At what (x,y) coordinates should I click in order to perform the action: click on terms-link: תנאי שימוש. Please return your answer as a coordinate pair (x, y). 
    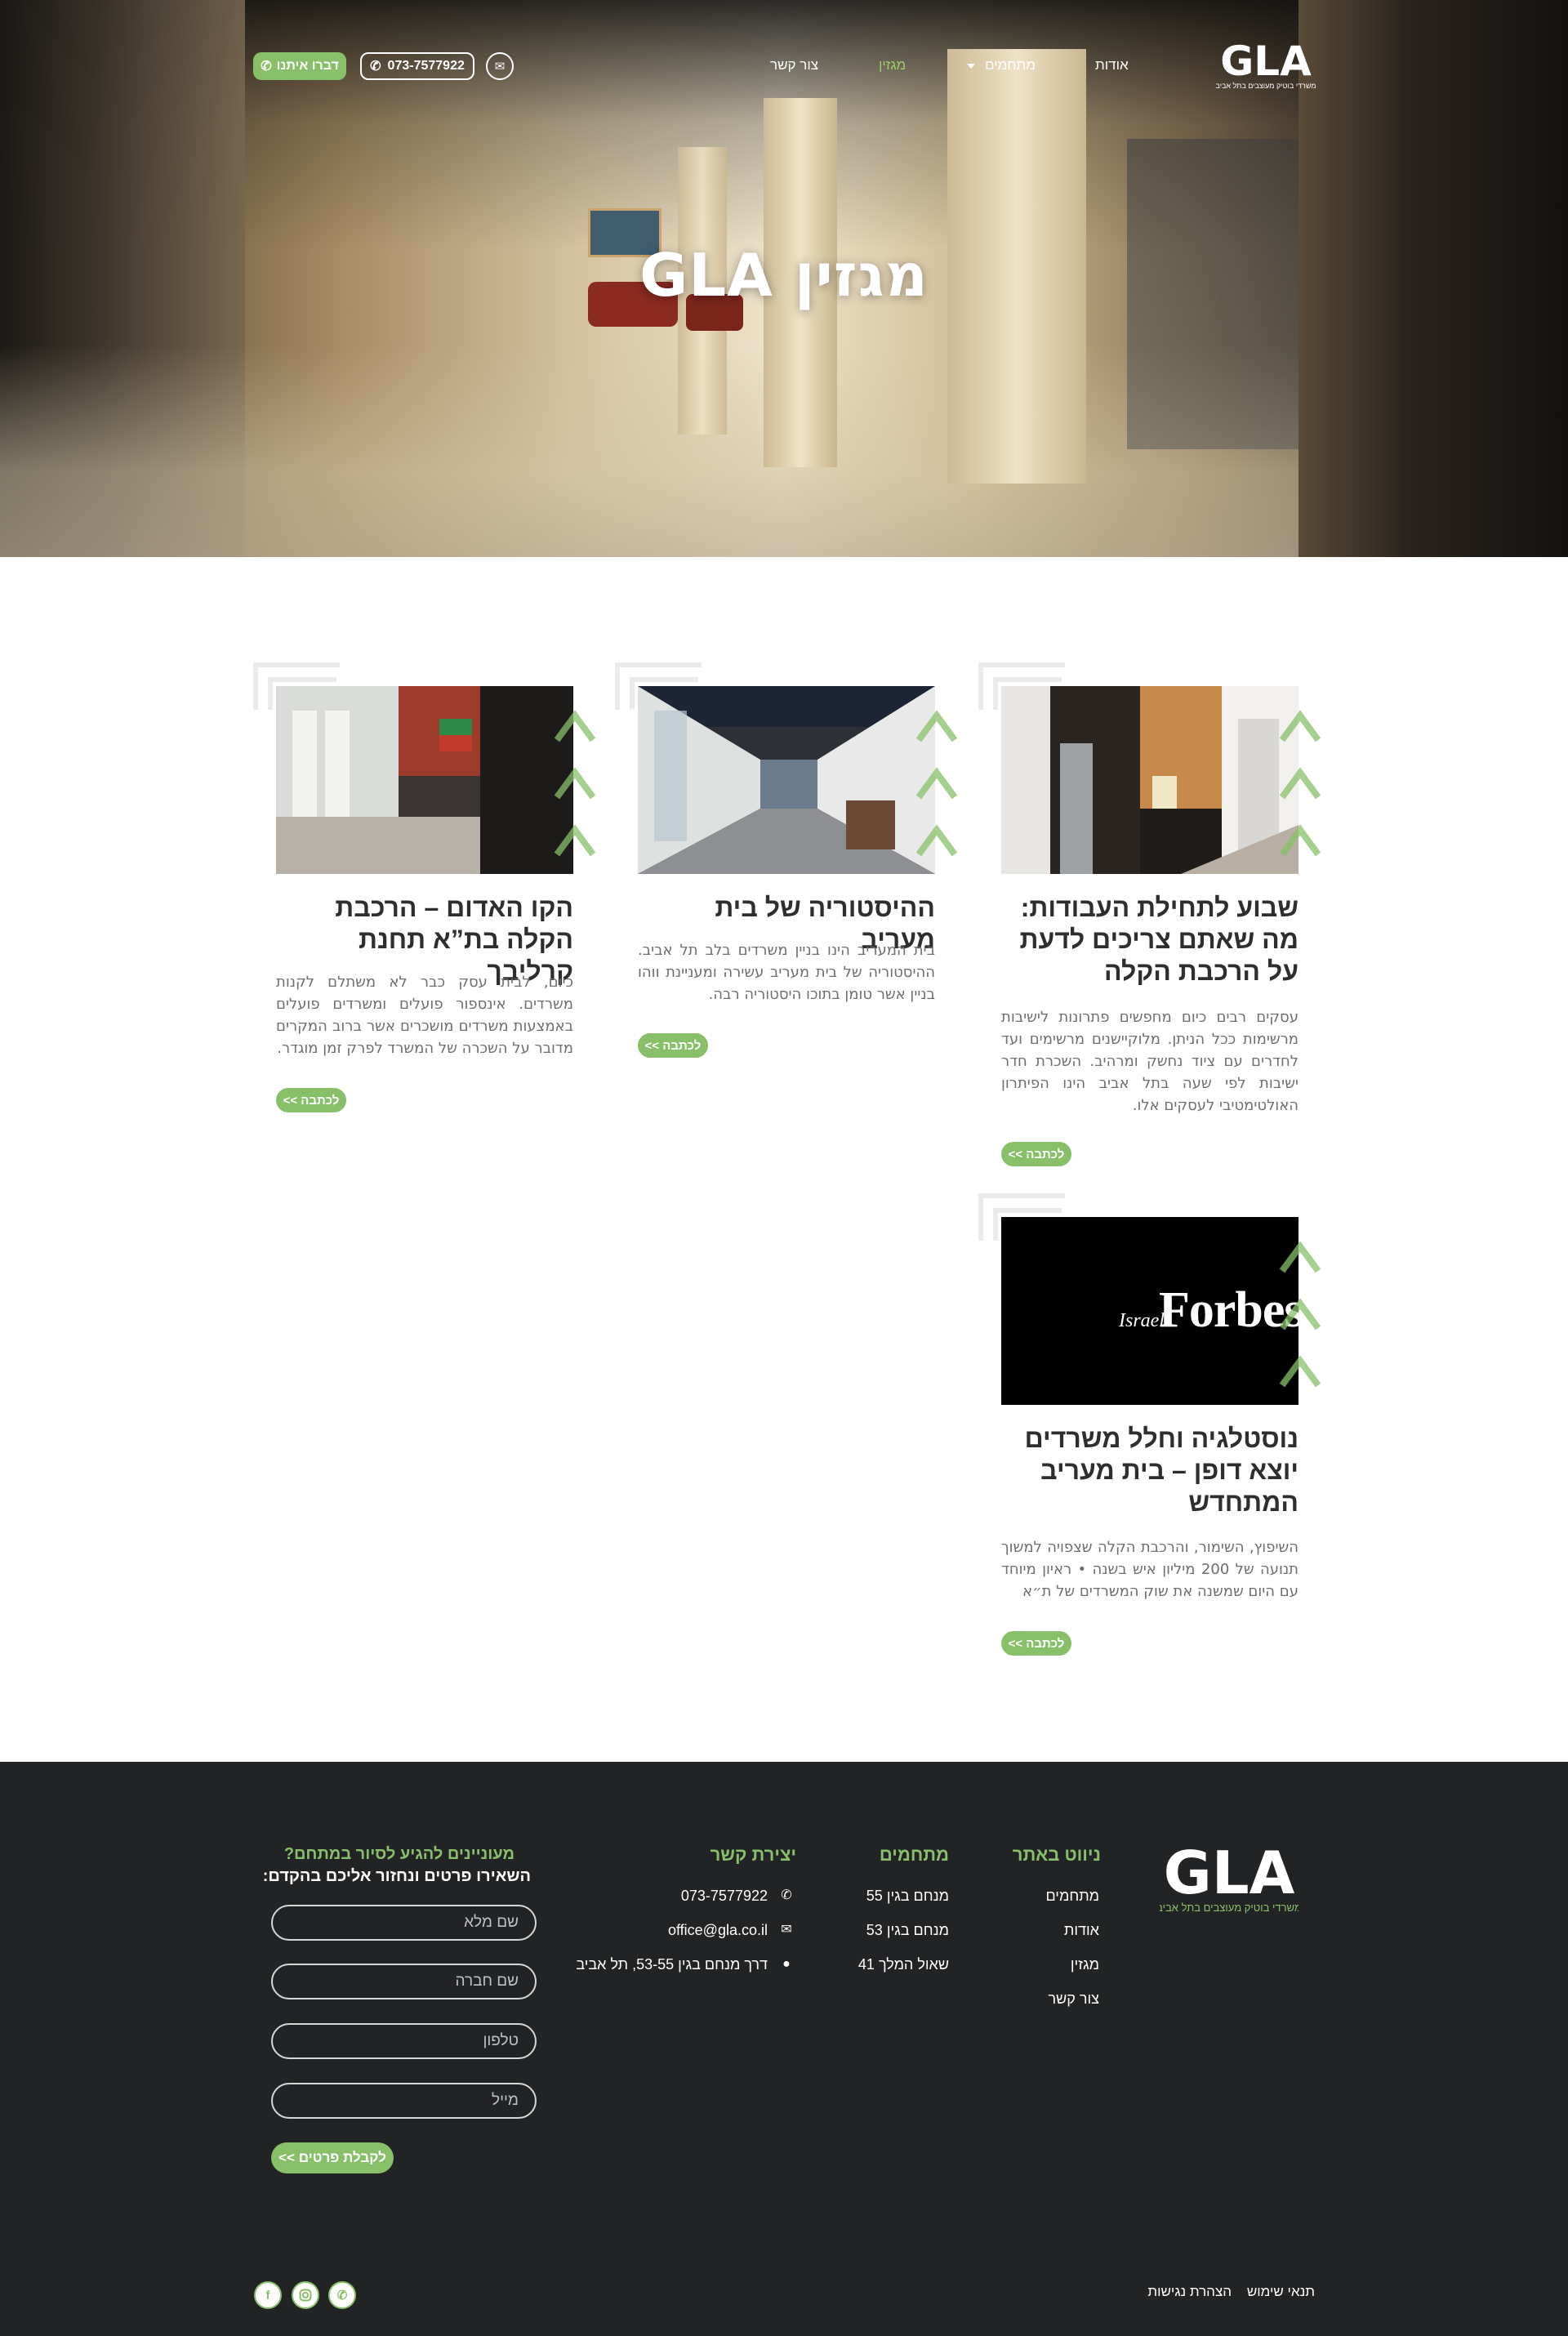
    Looking at the image, I should click on (1281, 2292).